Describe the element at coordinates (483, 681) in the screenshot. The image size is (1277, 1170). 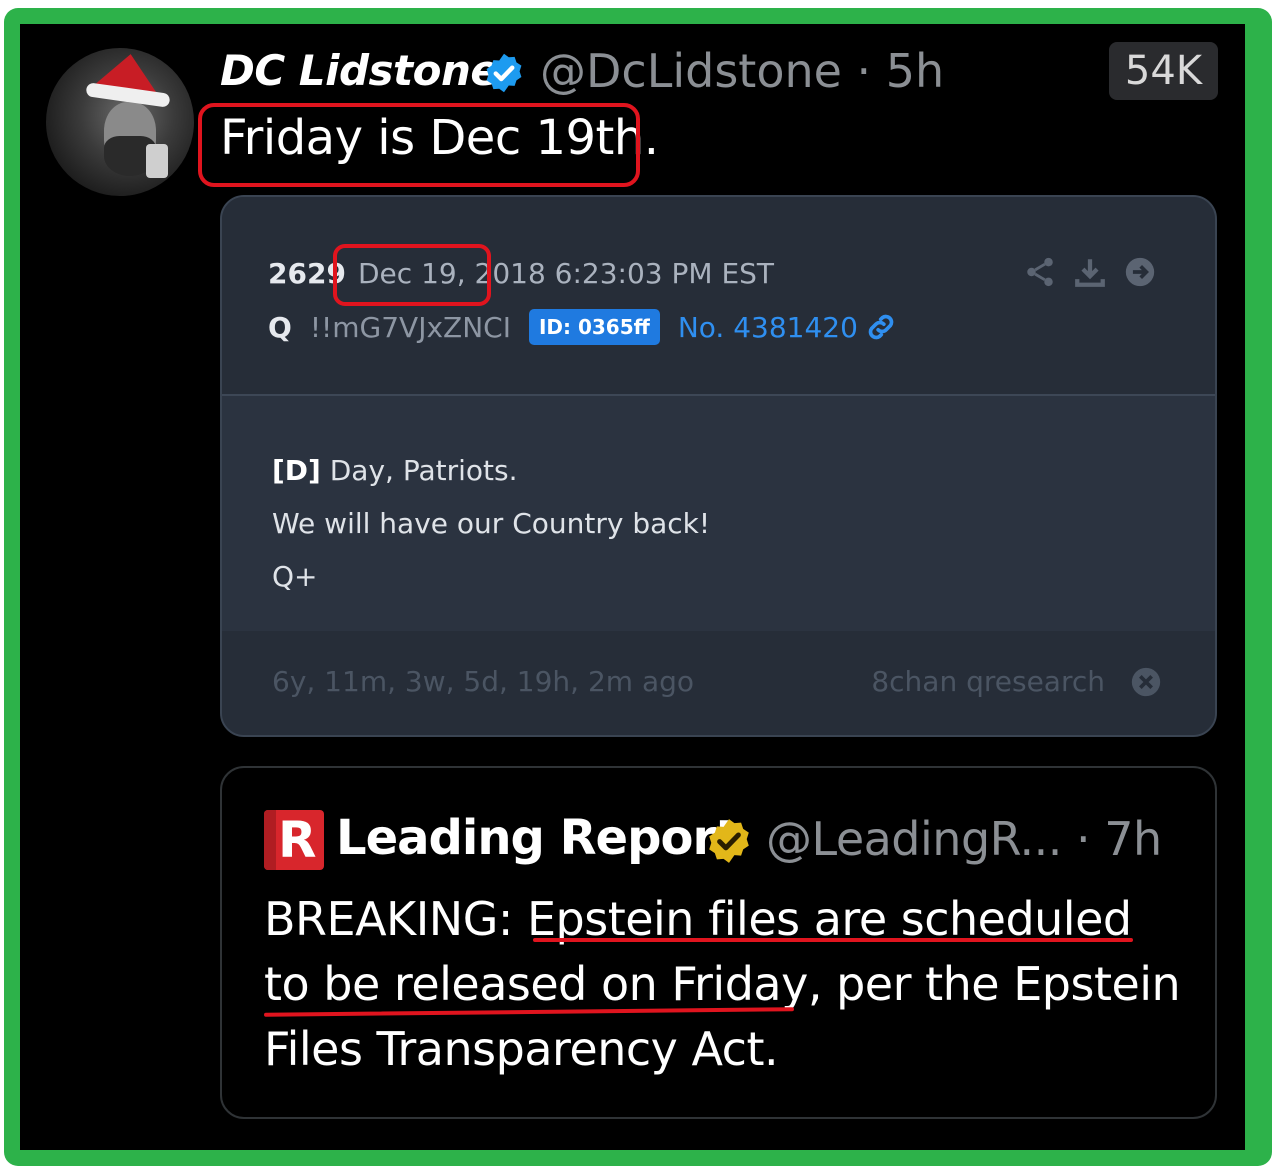
I see `q-post-age: 6y, 11m, 3w, 5d, 19h, 2m ago` at that location.